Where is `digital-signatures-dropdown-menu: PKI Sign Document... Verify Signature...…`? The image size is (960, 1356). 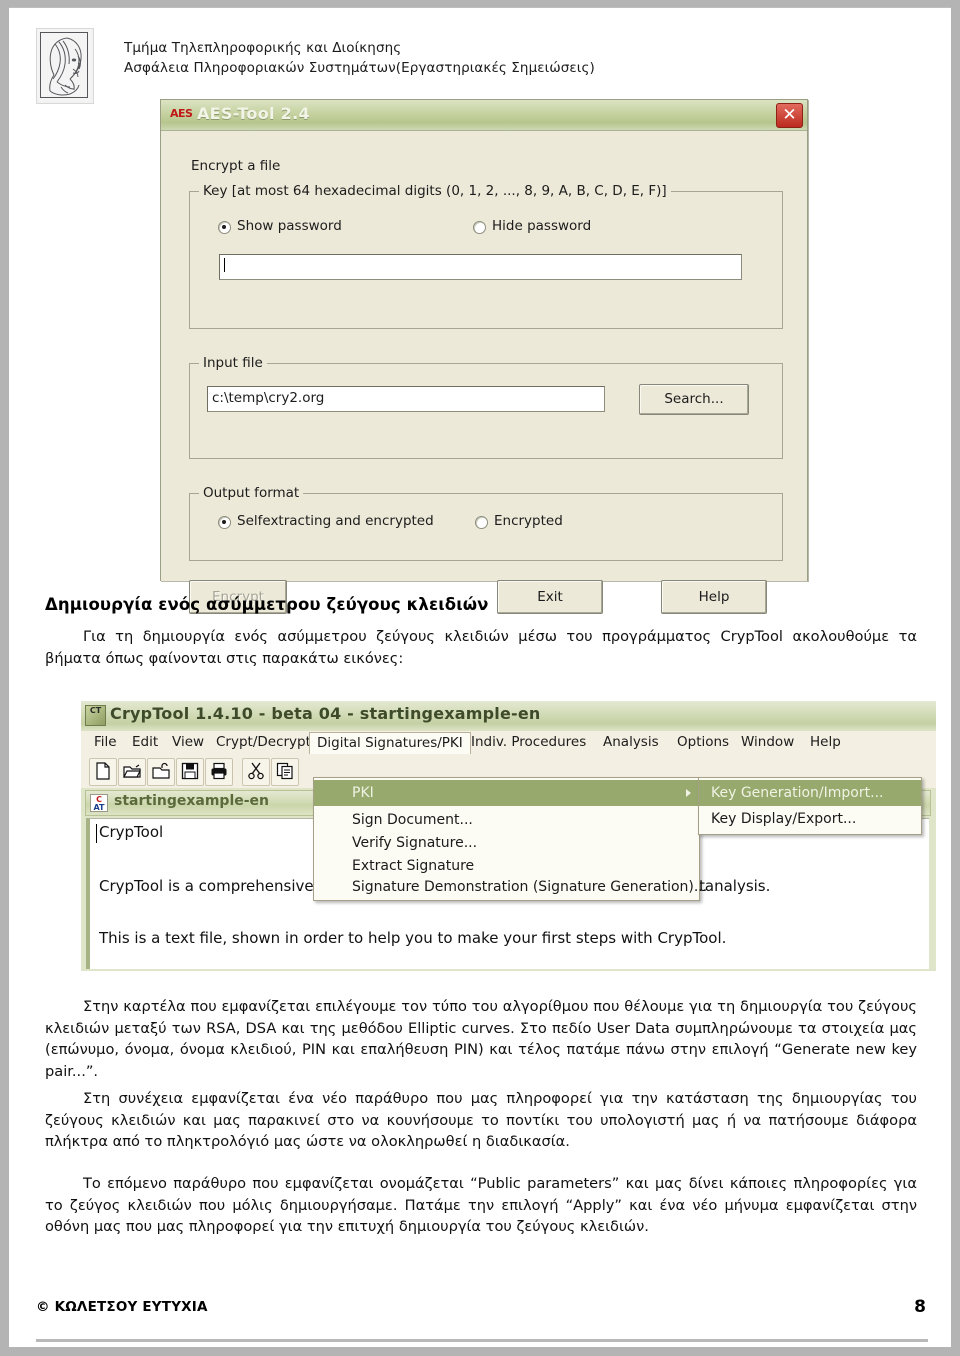
digital-signatures-dropdown-menu: PKI Sign Document... Verify Signature...… is located at coordinates (510, 839).